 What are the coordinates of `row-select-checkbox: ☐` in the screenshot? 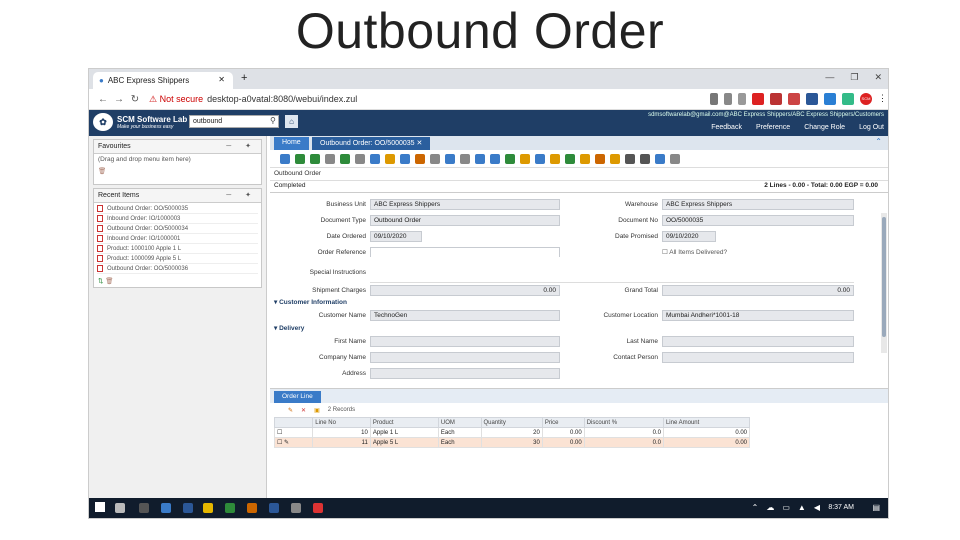 It's located at (293, 432).